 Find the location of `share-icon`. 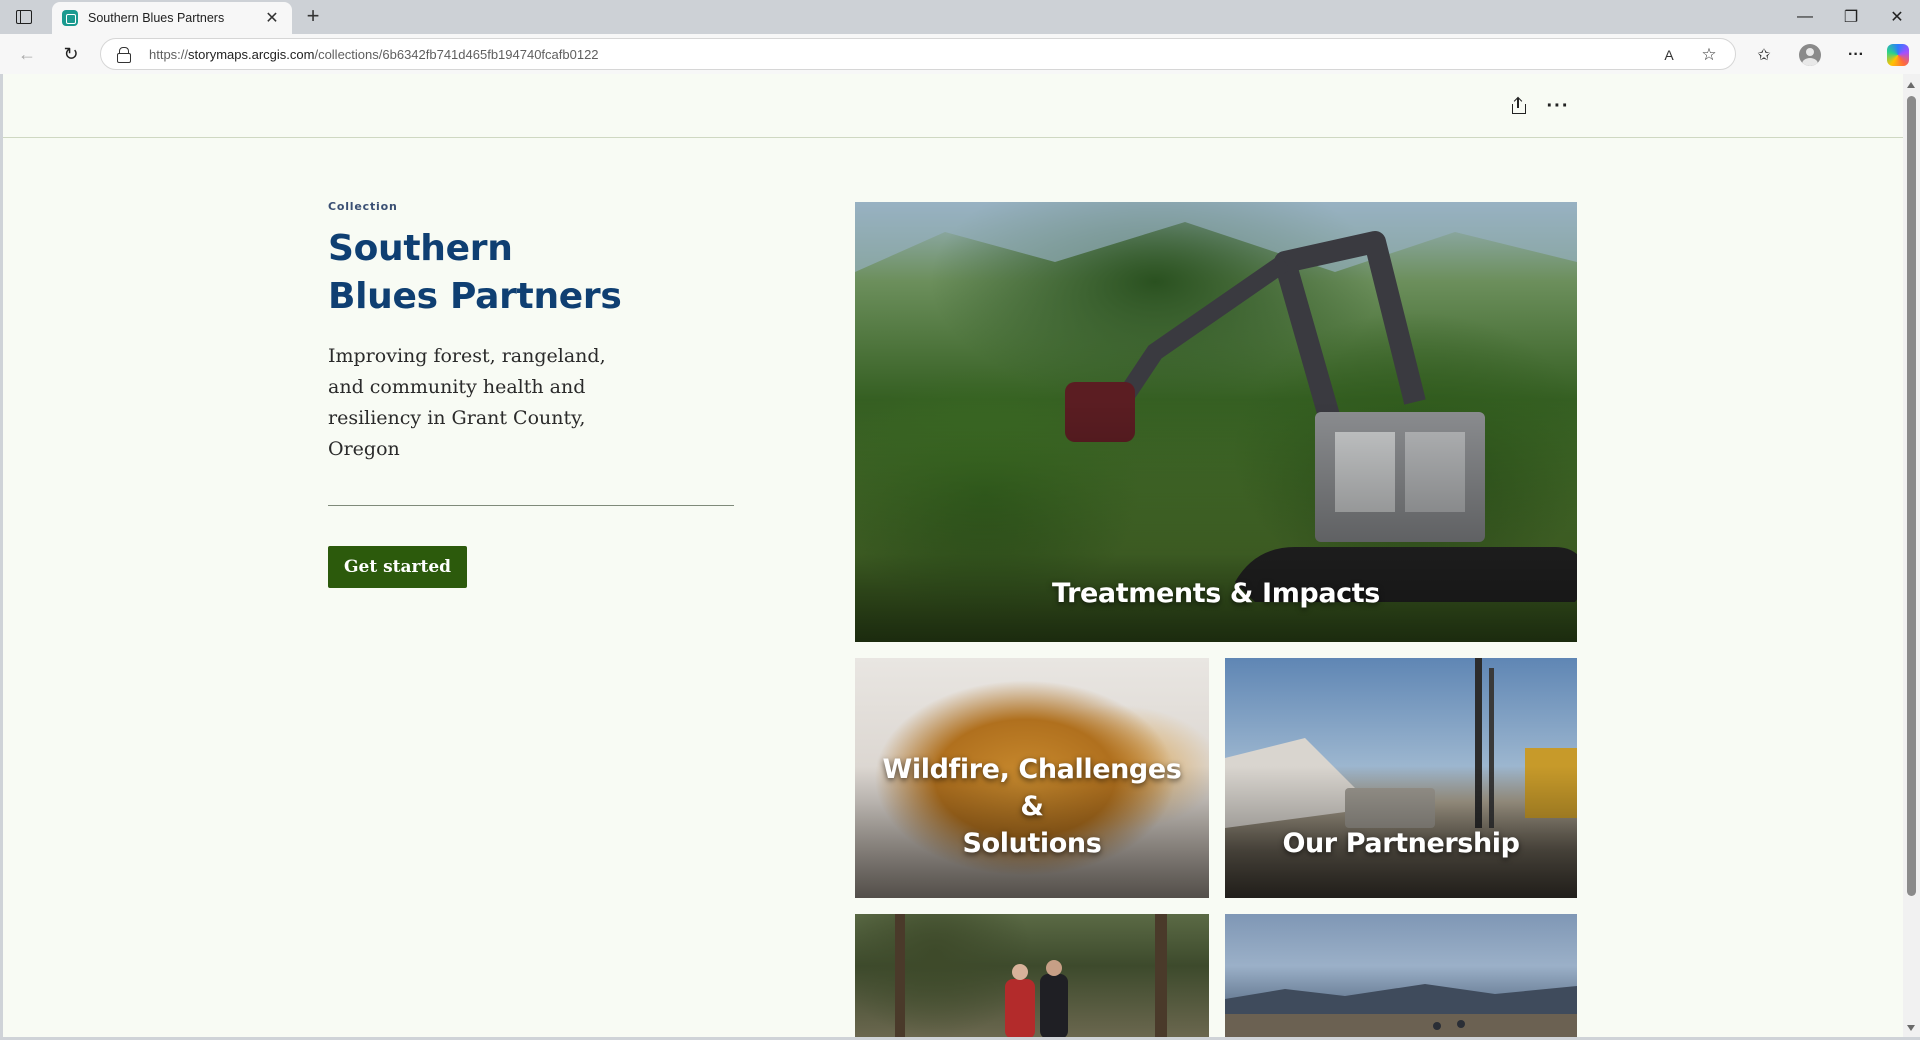

share-icon is located at coordinates (1519, 105).